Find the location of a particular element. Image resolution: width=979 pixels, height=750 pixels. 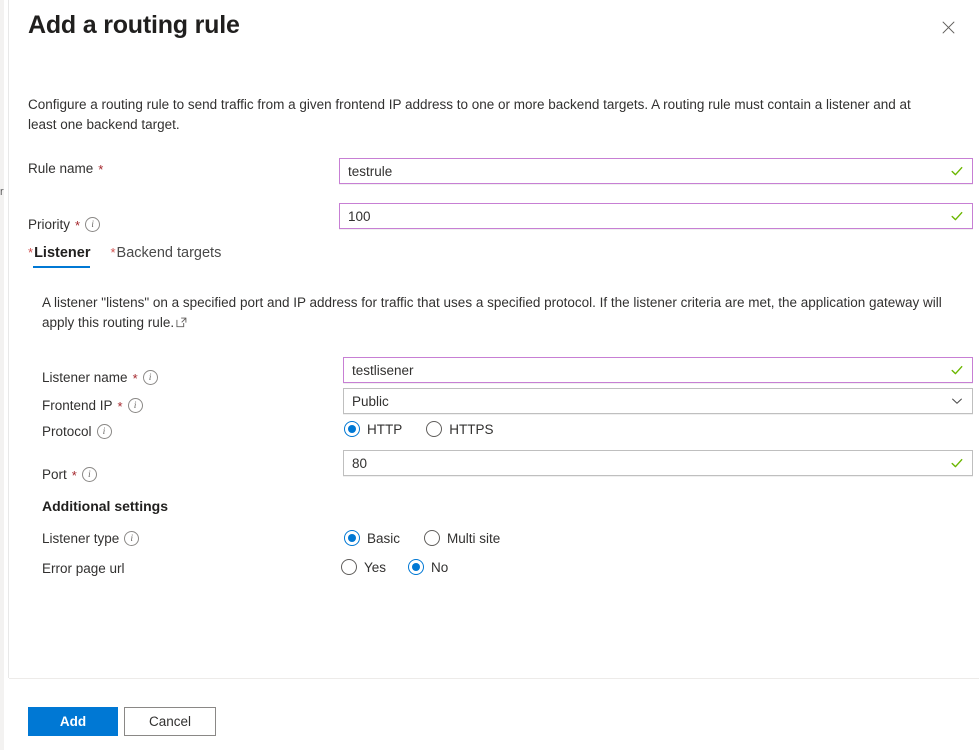

listener-type-option-basic: Basic is located at coordinates (372, 538).